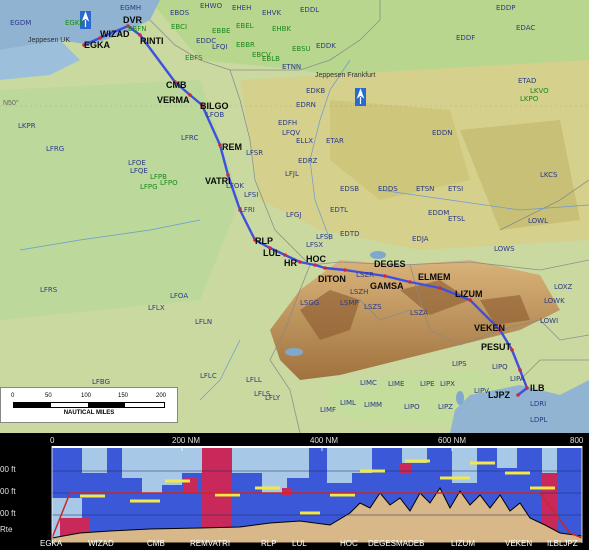 The image size is (589, 550). I want to click on airport-limf: LIMF, so click(328, 410).